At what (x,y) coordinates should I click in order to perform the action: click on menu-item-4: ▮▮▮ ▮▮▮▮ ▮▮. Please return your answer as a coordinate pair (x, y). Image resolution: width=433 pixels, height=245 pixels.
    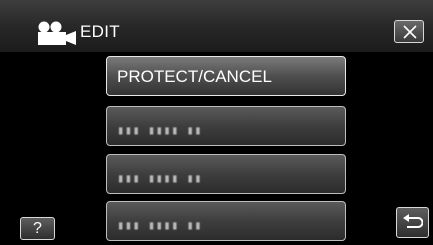
    Looking at the image, I should click on (226, 221).